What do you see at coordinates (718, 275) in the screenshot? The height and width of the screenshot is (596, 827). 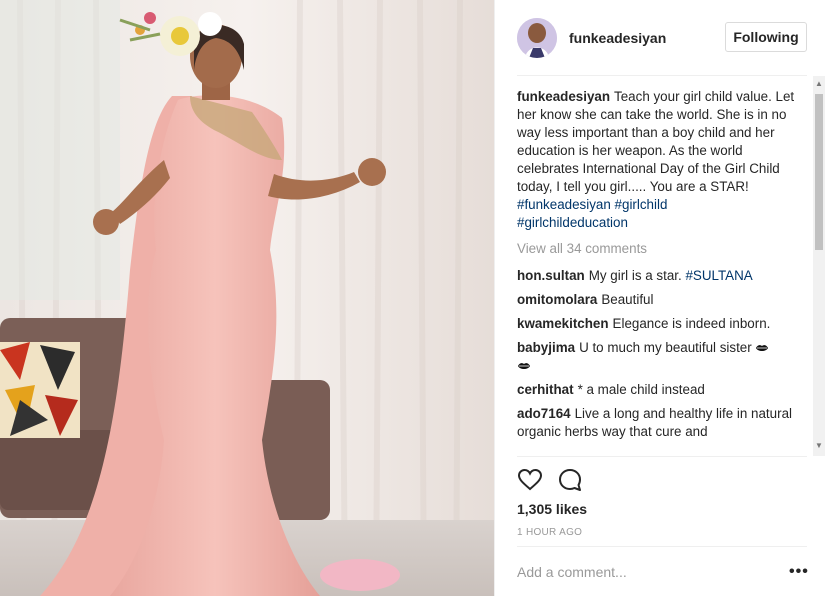 I see `hashtag-link: #SULTANA` at bounding box center [718, 275].